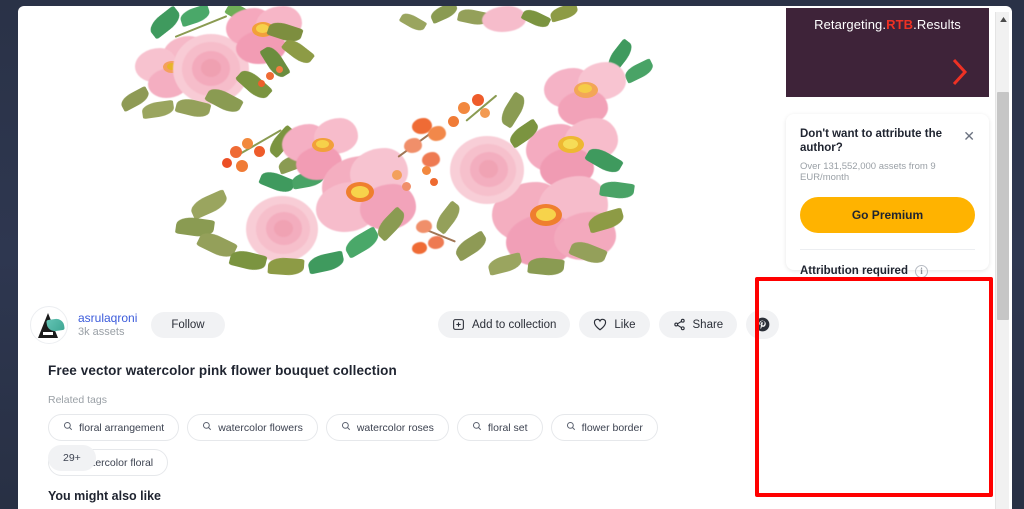 The image size is (1024, 509). What do you see at coordinates (937, 24) in the screenshot?
I see `ad-text-after: .Results` at bounding box center [937, 24].